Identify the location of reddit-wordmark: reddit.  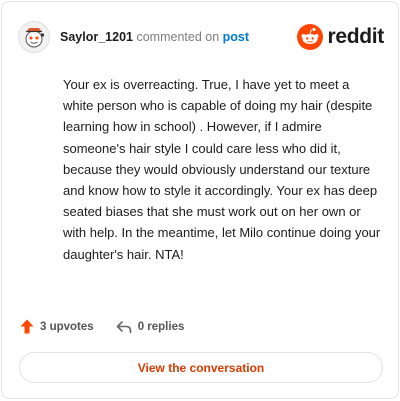
(355, 36).